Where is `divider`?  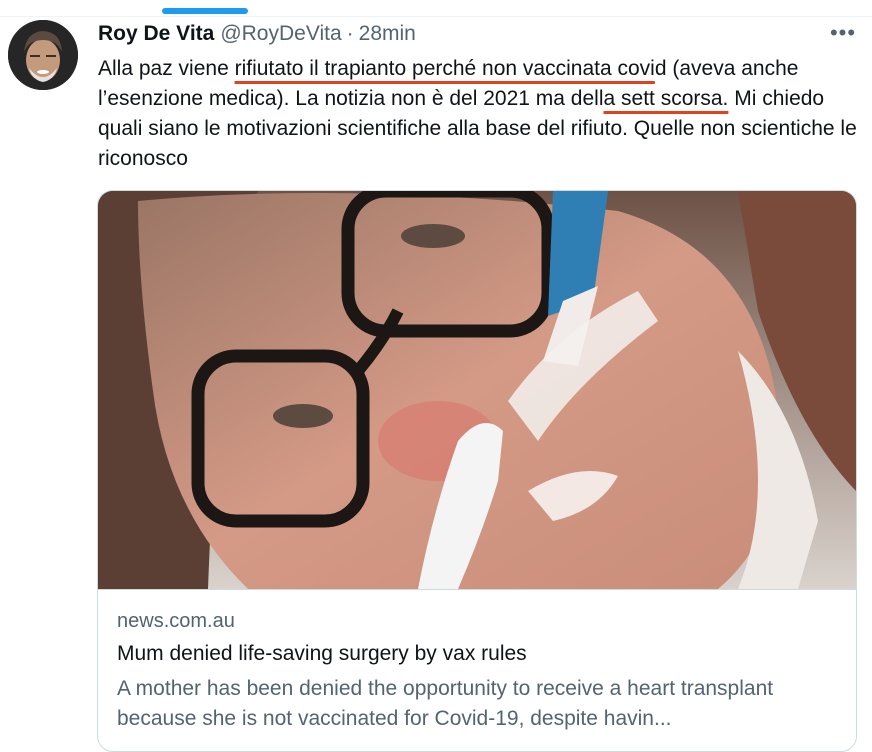 divider is located at coordinates (436, 16).